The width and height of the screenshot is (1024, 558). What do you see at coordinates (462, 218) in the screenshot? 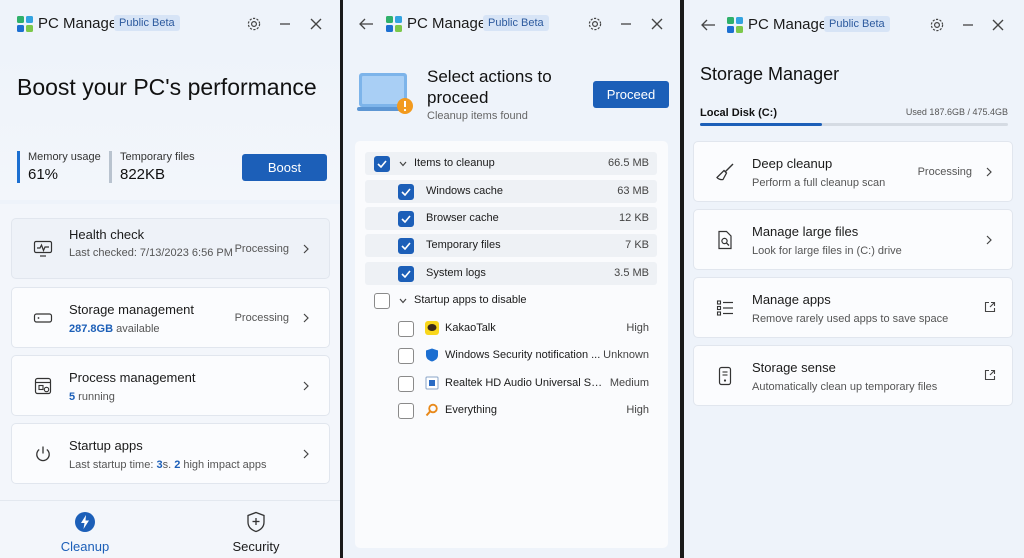
I see `item-label: Browser cache` at bounding box center [462, 218].